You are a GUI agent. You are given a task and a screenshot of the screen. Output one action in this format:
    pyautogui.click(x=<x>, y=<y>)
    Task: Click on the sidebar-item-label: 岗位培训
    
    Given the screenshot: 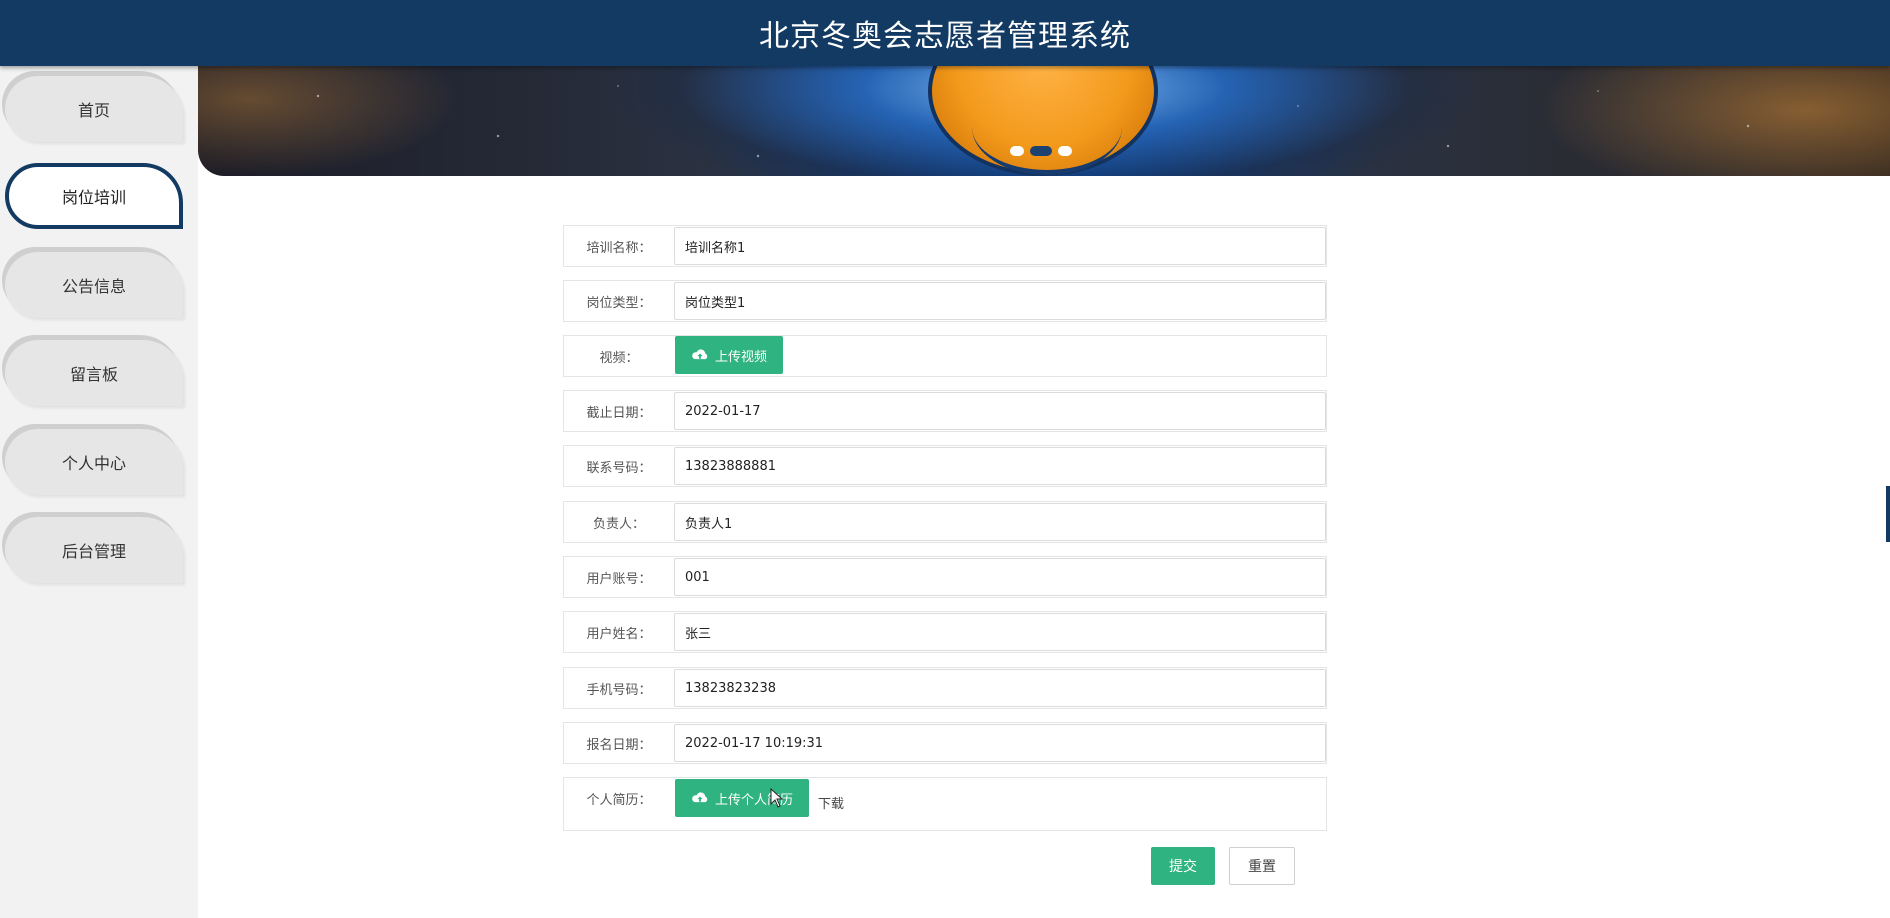 What is the action you would take?
    pyautogui.click(x=93, y=197)
    